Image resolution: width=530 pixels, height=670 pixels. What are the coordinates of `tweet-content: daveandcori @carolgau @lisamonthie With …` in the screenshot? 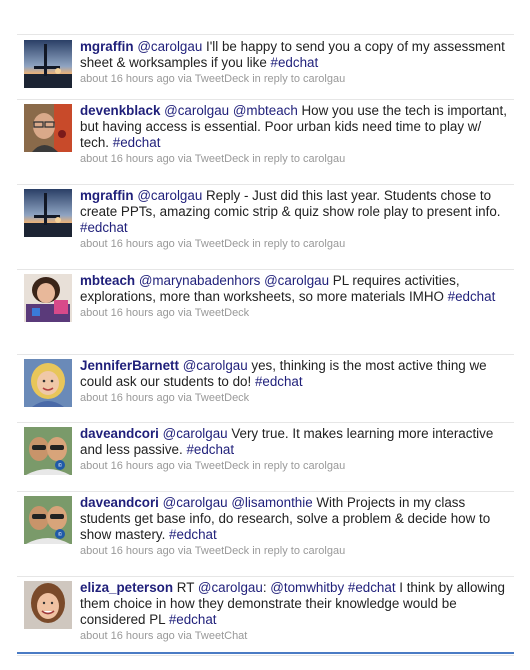 It's located at (295, 526).